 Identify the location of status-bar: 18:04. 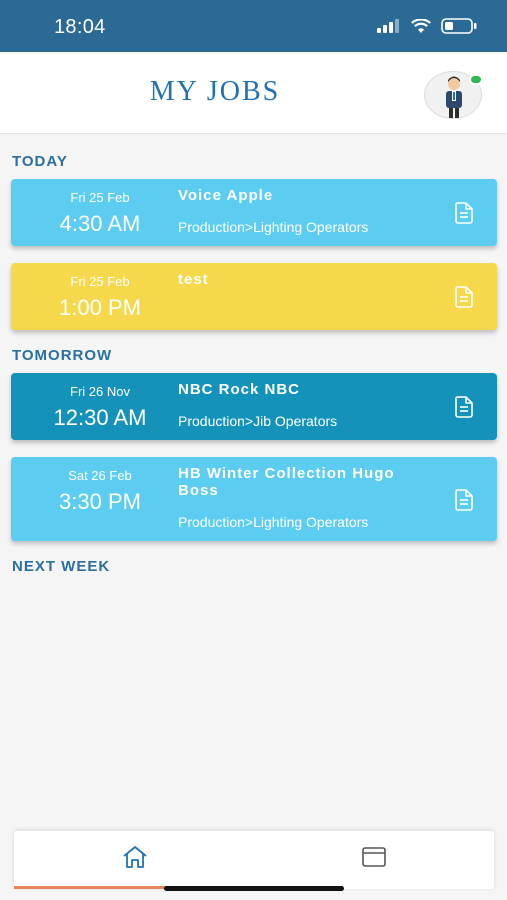
(253, 26).